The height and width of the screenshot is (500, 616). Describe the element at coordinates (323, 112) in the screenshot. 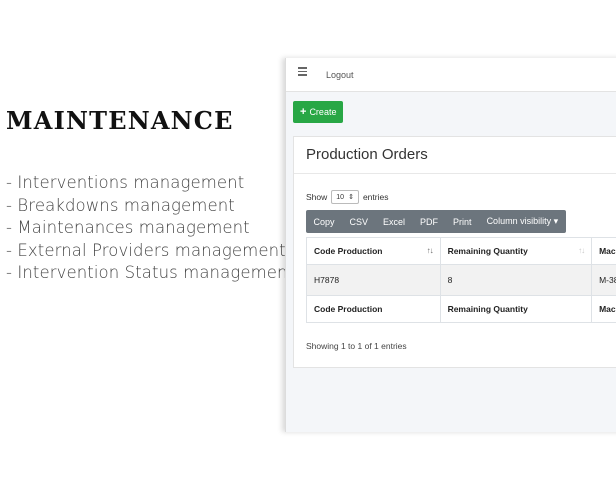

I see `create-label: Create` at that location.